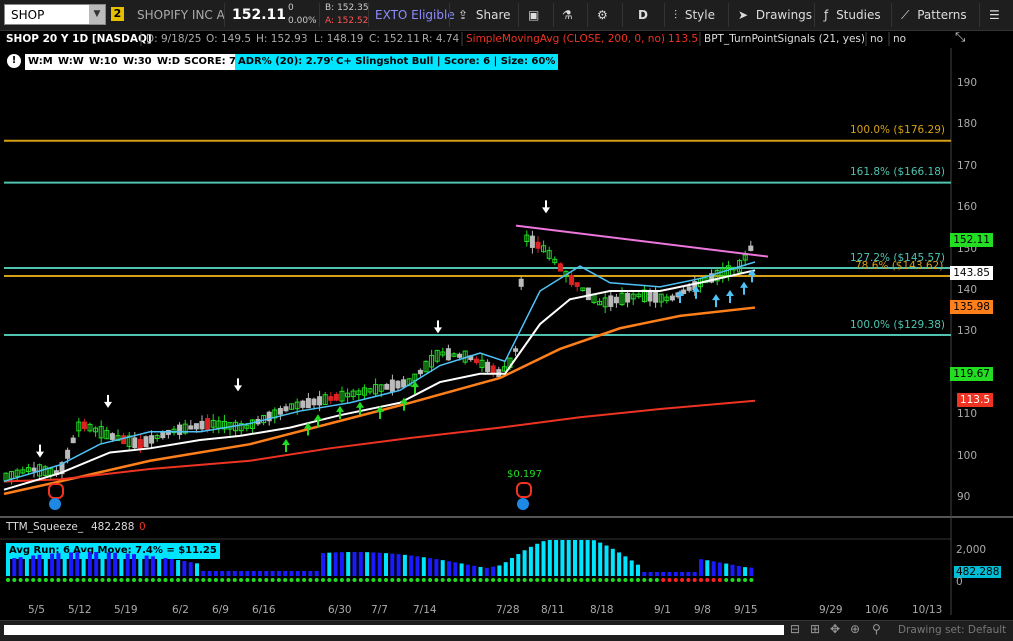  I want to click on drawings-label: Drawings, so click(784, 15).